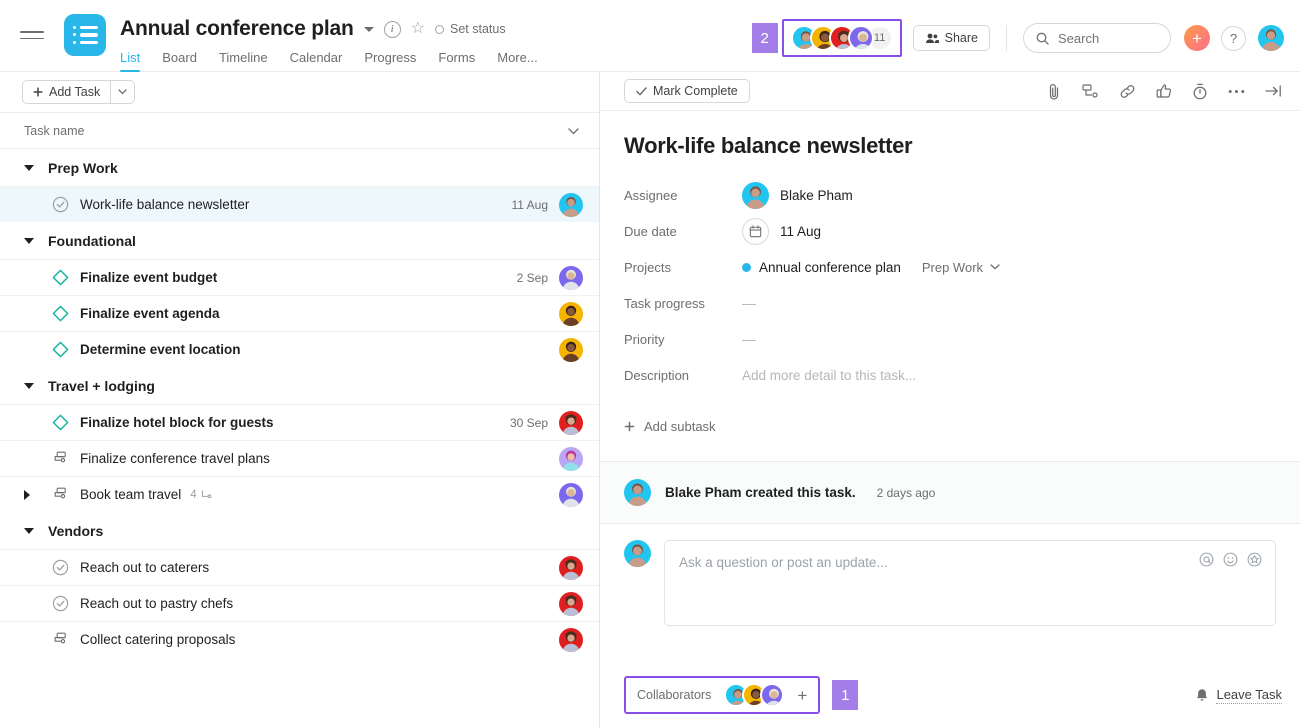  I want to click on priority-value: —, so click(749, 339).